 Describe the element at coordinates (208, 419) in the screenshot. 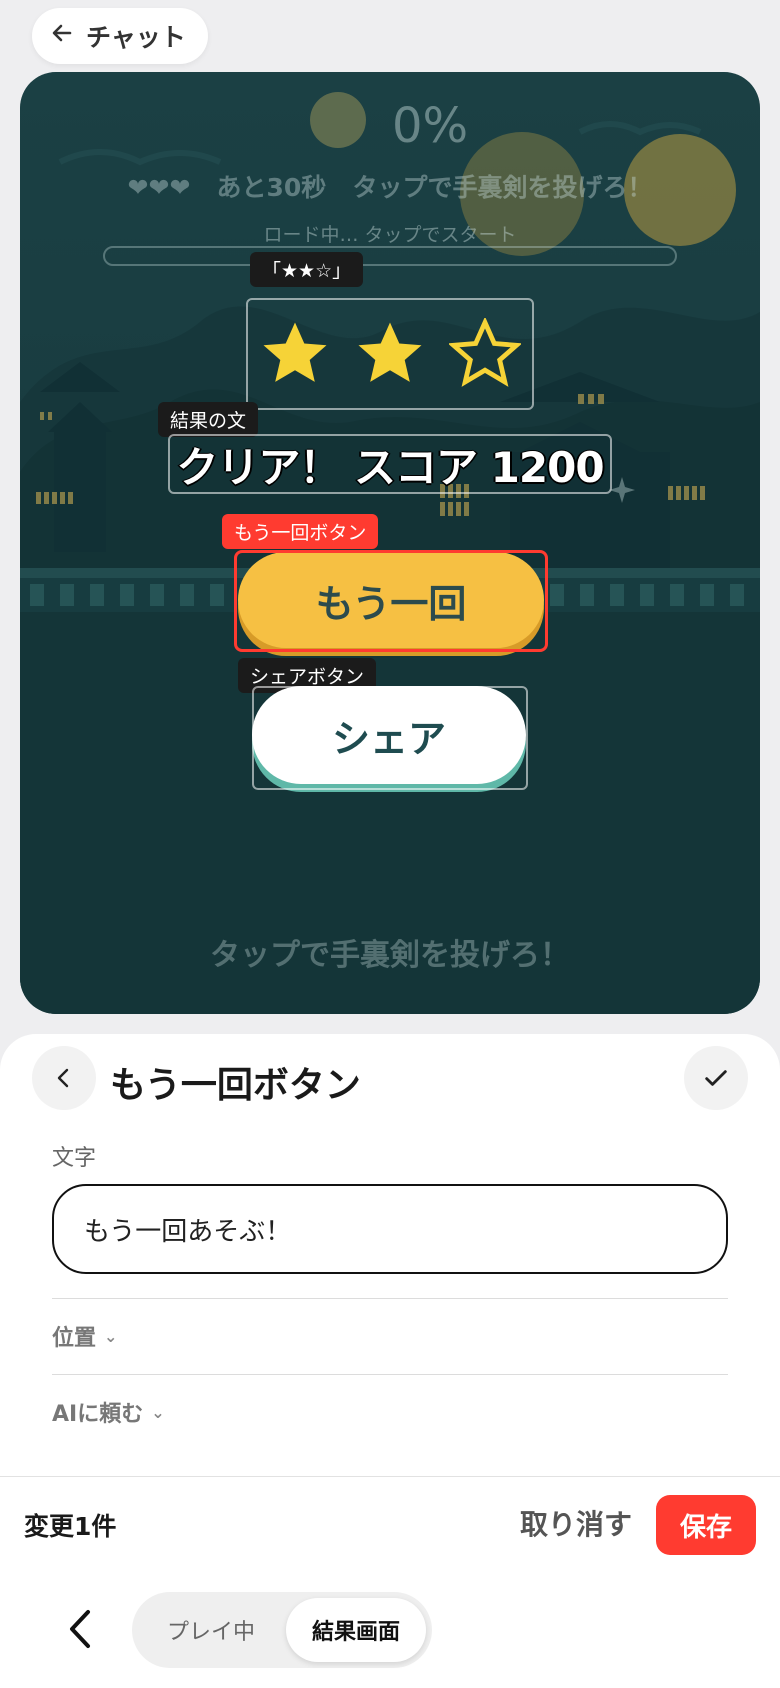

I see `result-text-tag: 結果の文` at that location.